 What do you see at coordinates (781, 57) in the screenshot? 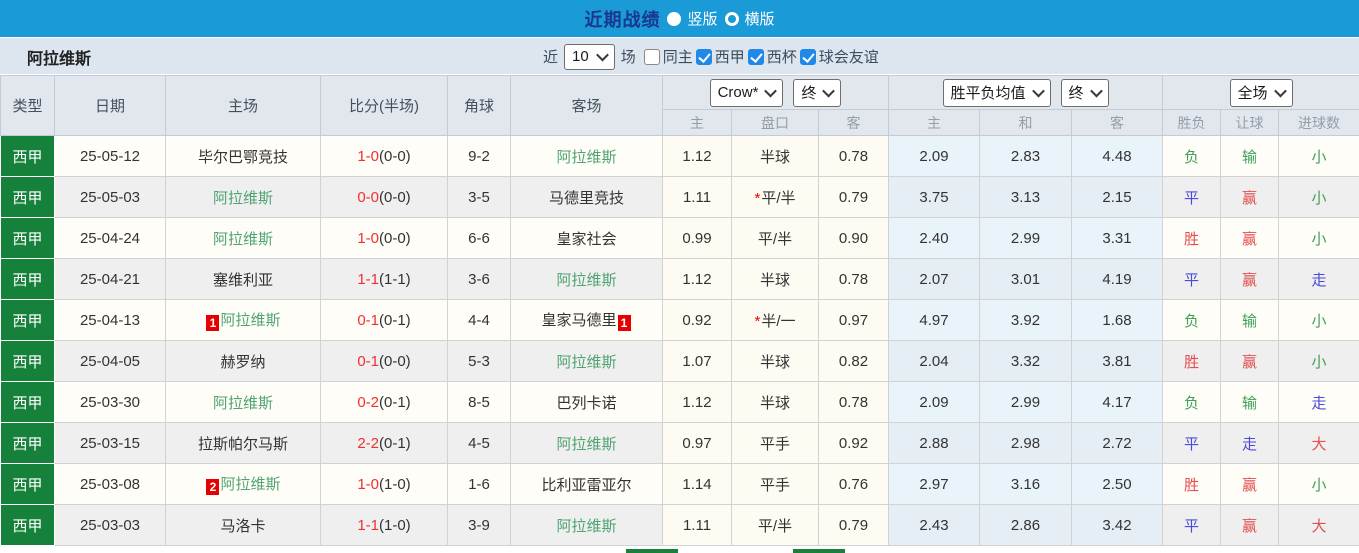
I see `filter-checkbox-label: 西杯` at bounding box center [781, 57].